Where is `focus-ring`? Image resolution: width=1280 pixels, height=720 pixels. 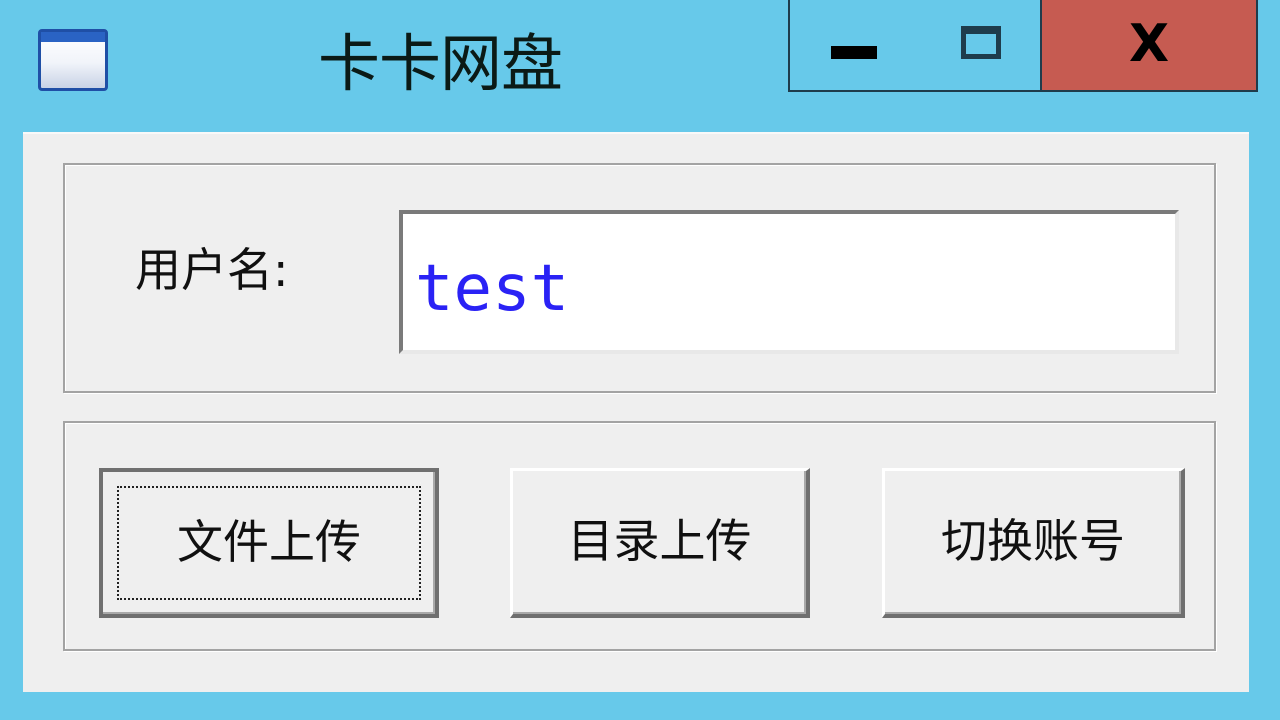 focus-ring is located at coordinates (269, 543).